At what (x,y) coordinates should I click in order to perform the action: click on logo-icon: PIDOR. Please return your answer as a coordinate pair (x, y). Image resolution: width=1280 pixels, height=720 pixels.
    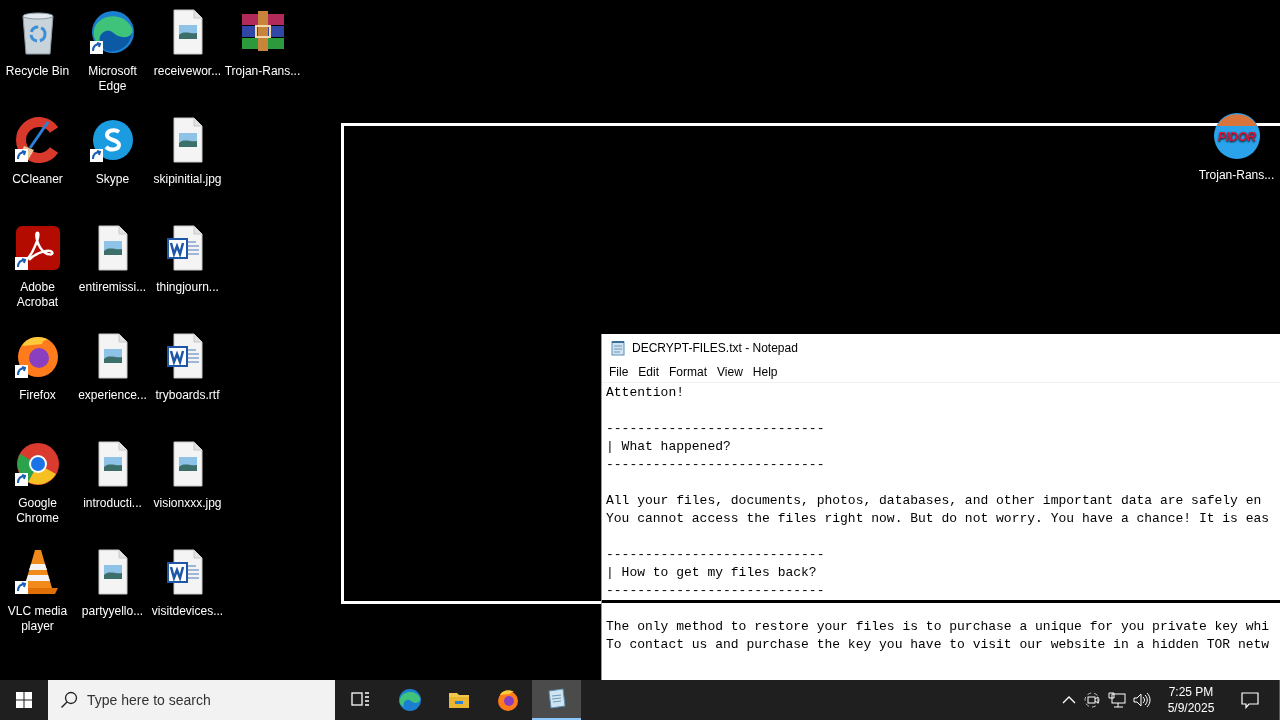
    Looking at the image, I should click on (1236, 136).